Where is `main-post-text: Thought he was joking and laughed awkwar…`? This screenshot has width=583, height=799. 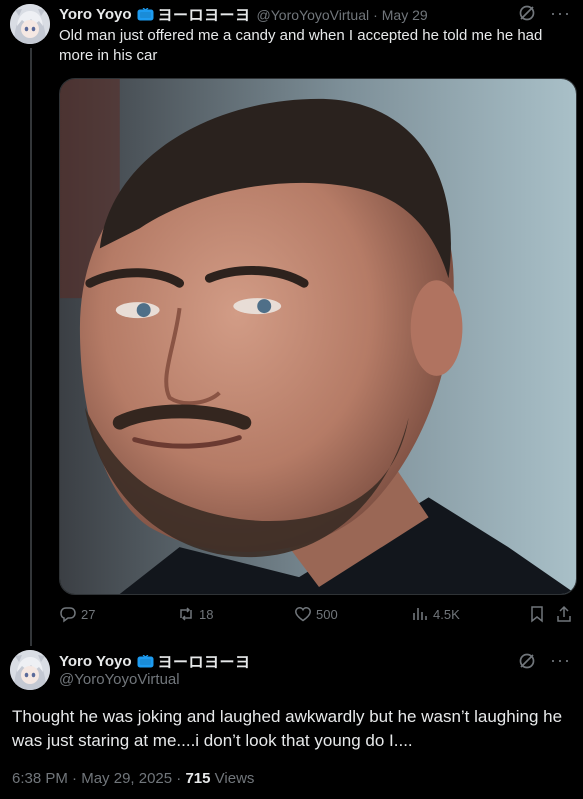 main-post-text: Thought he was joking and laughed awkwar… is located at coordinates (287, 728).